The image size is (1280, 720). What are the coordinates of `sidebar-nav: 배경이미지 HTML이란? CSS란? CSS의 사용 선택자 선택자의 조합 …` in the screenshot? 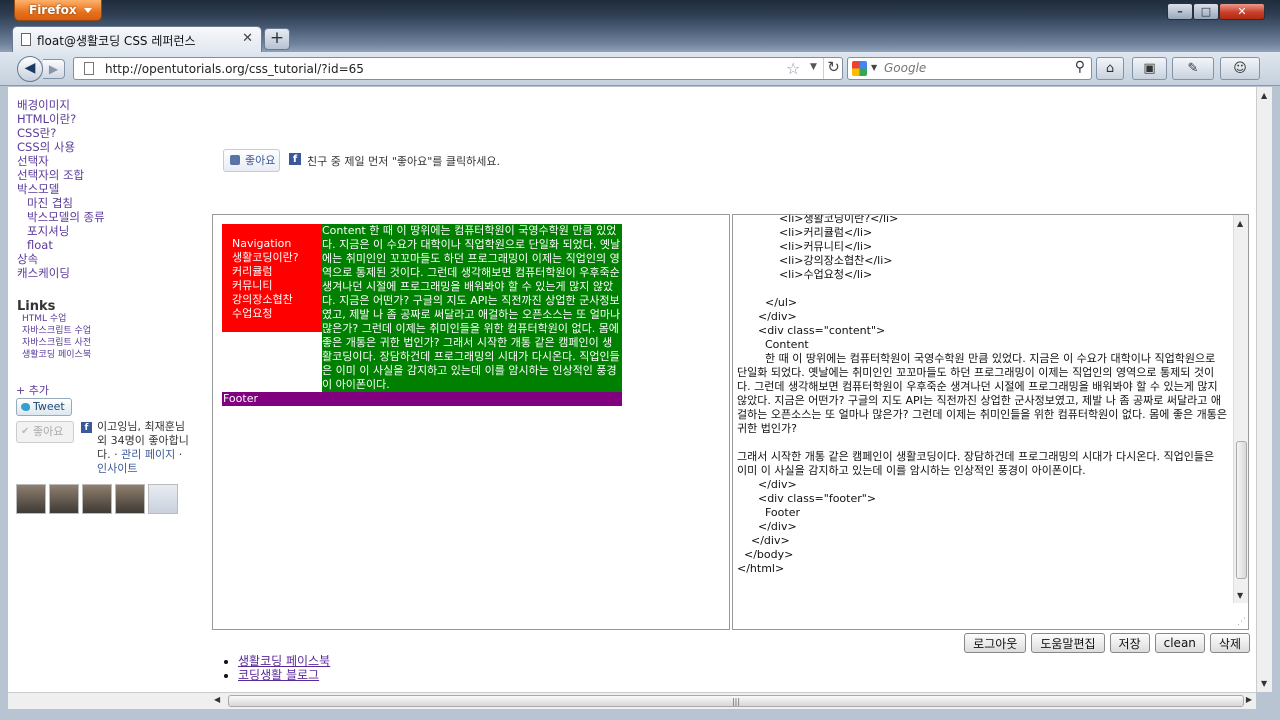 It's located at (61, 189).